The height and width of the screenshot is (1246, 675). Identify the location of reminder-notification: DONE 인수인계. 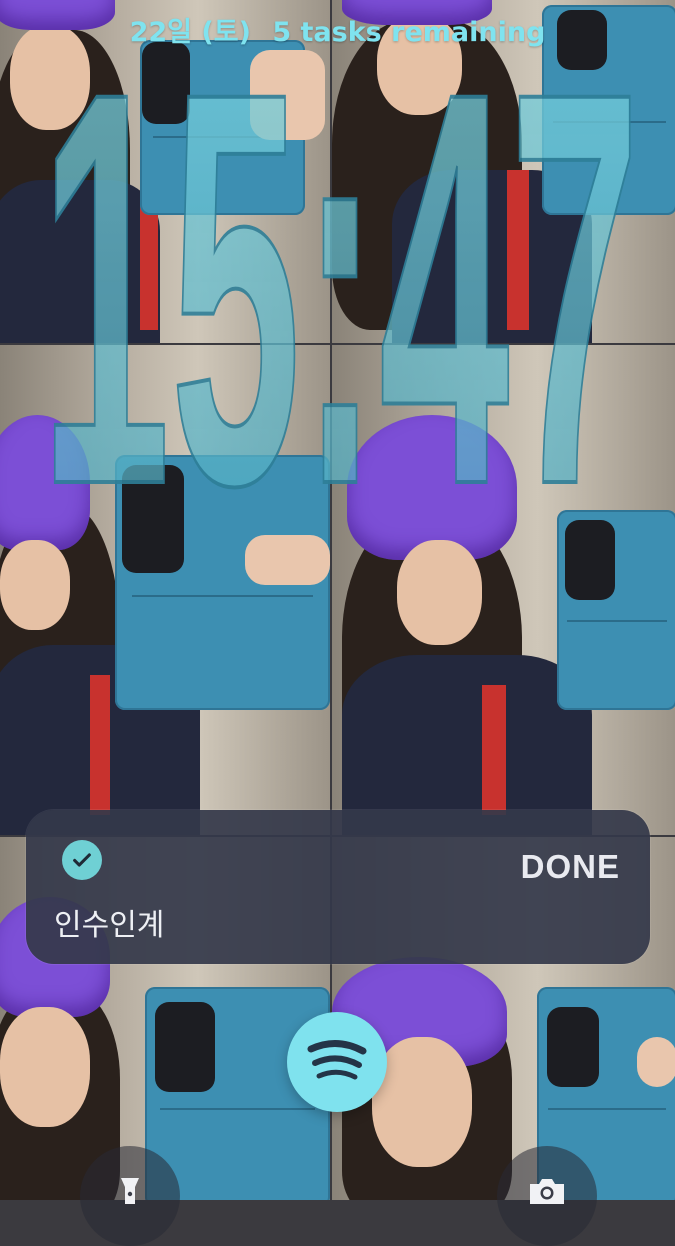
(338, 887).